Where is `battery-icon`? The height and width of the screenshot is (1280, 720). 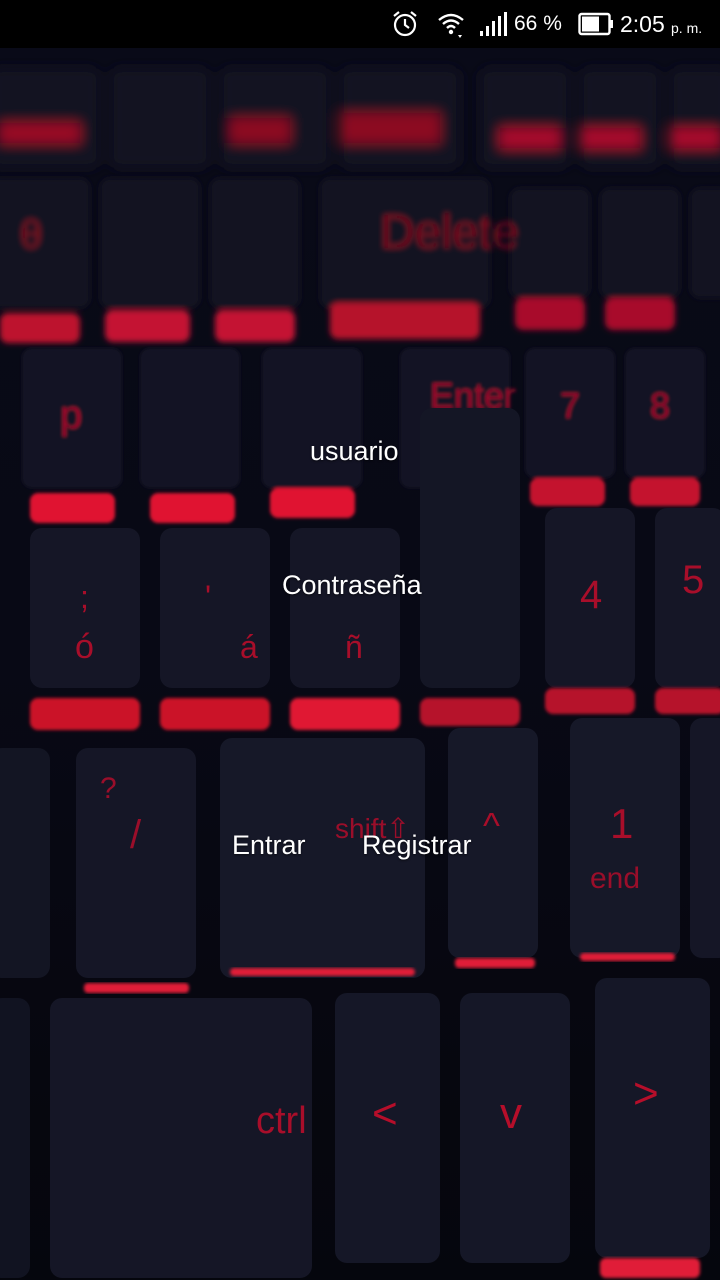
battery-icon is located at coordinates (596, 24).